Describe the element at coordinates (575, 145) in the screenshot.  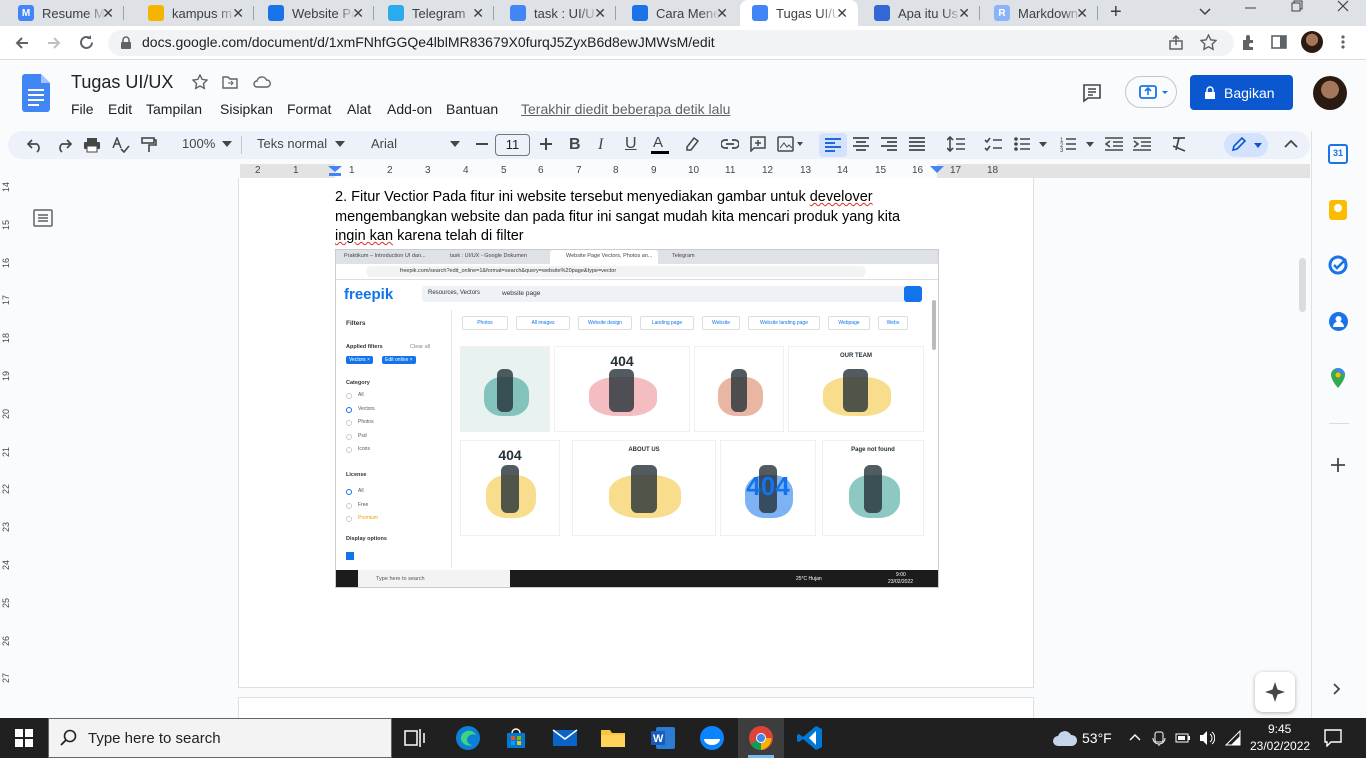
I see `bold-icon: B` at that location.